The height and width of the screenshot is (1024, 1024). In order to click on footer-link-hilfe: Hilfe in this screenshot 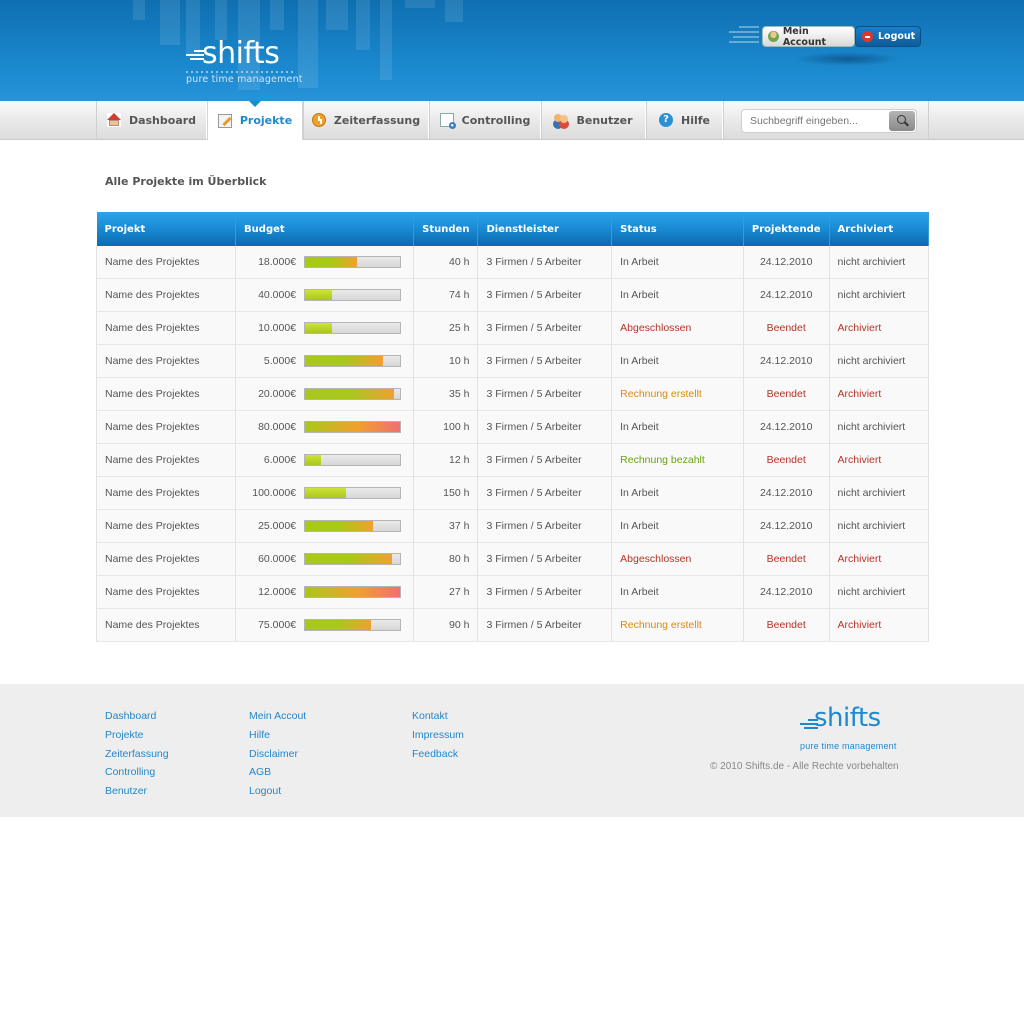, I will do `click(277, 735)`.